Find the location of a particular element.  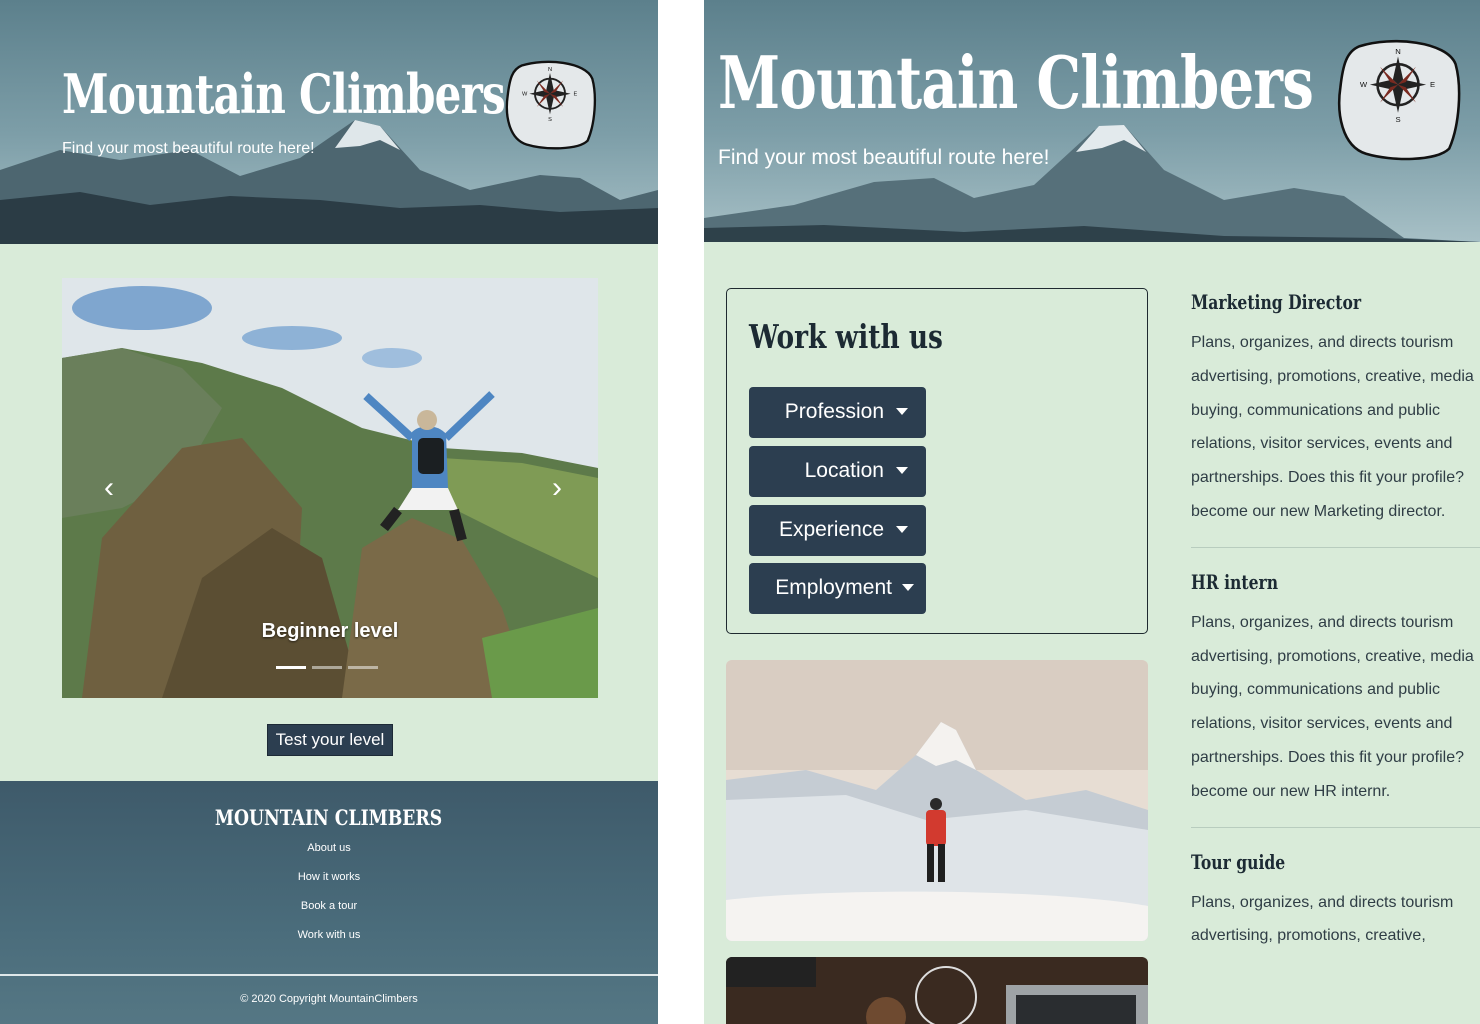

job-title: Tour guide is located at coordinates (1303, 865).